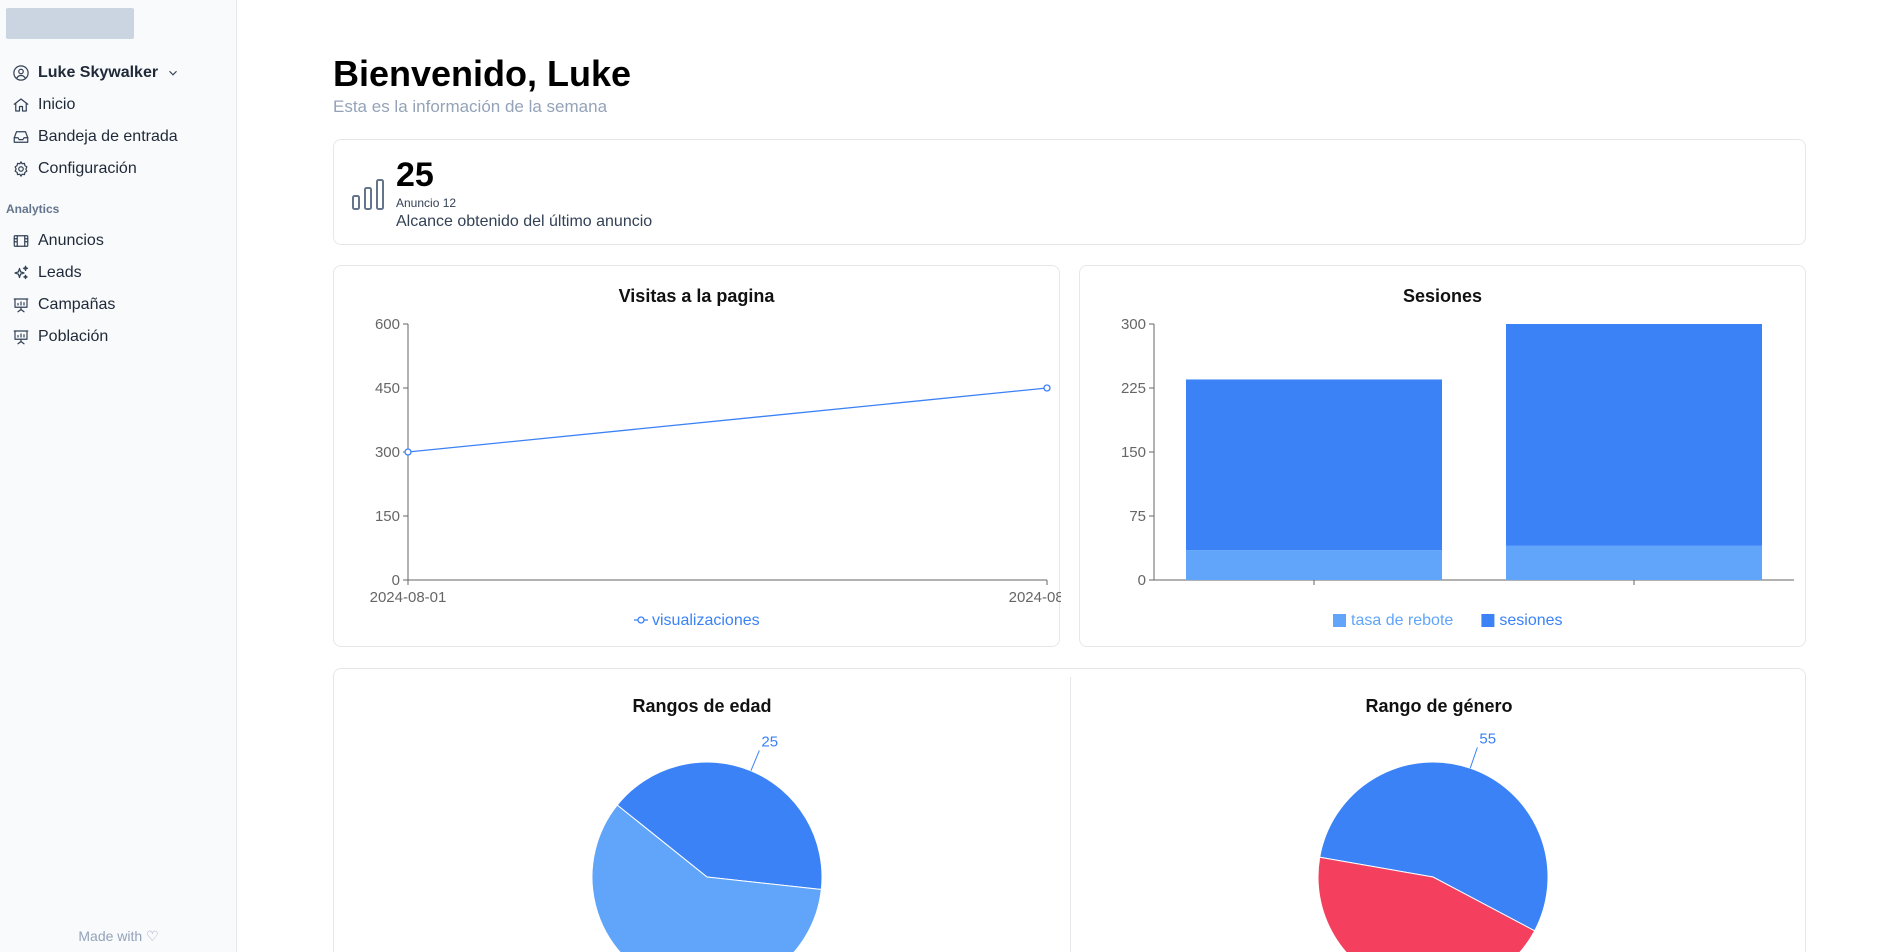  I want to click on sidebar-item-bandeja: Bandeja de entrada, so click(118, 137).